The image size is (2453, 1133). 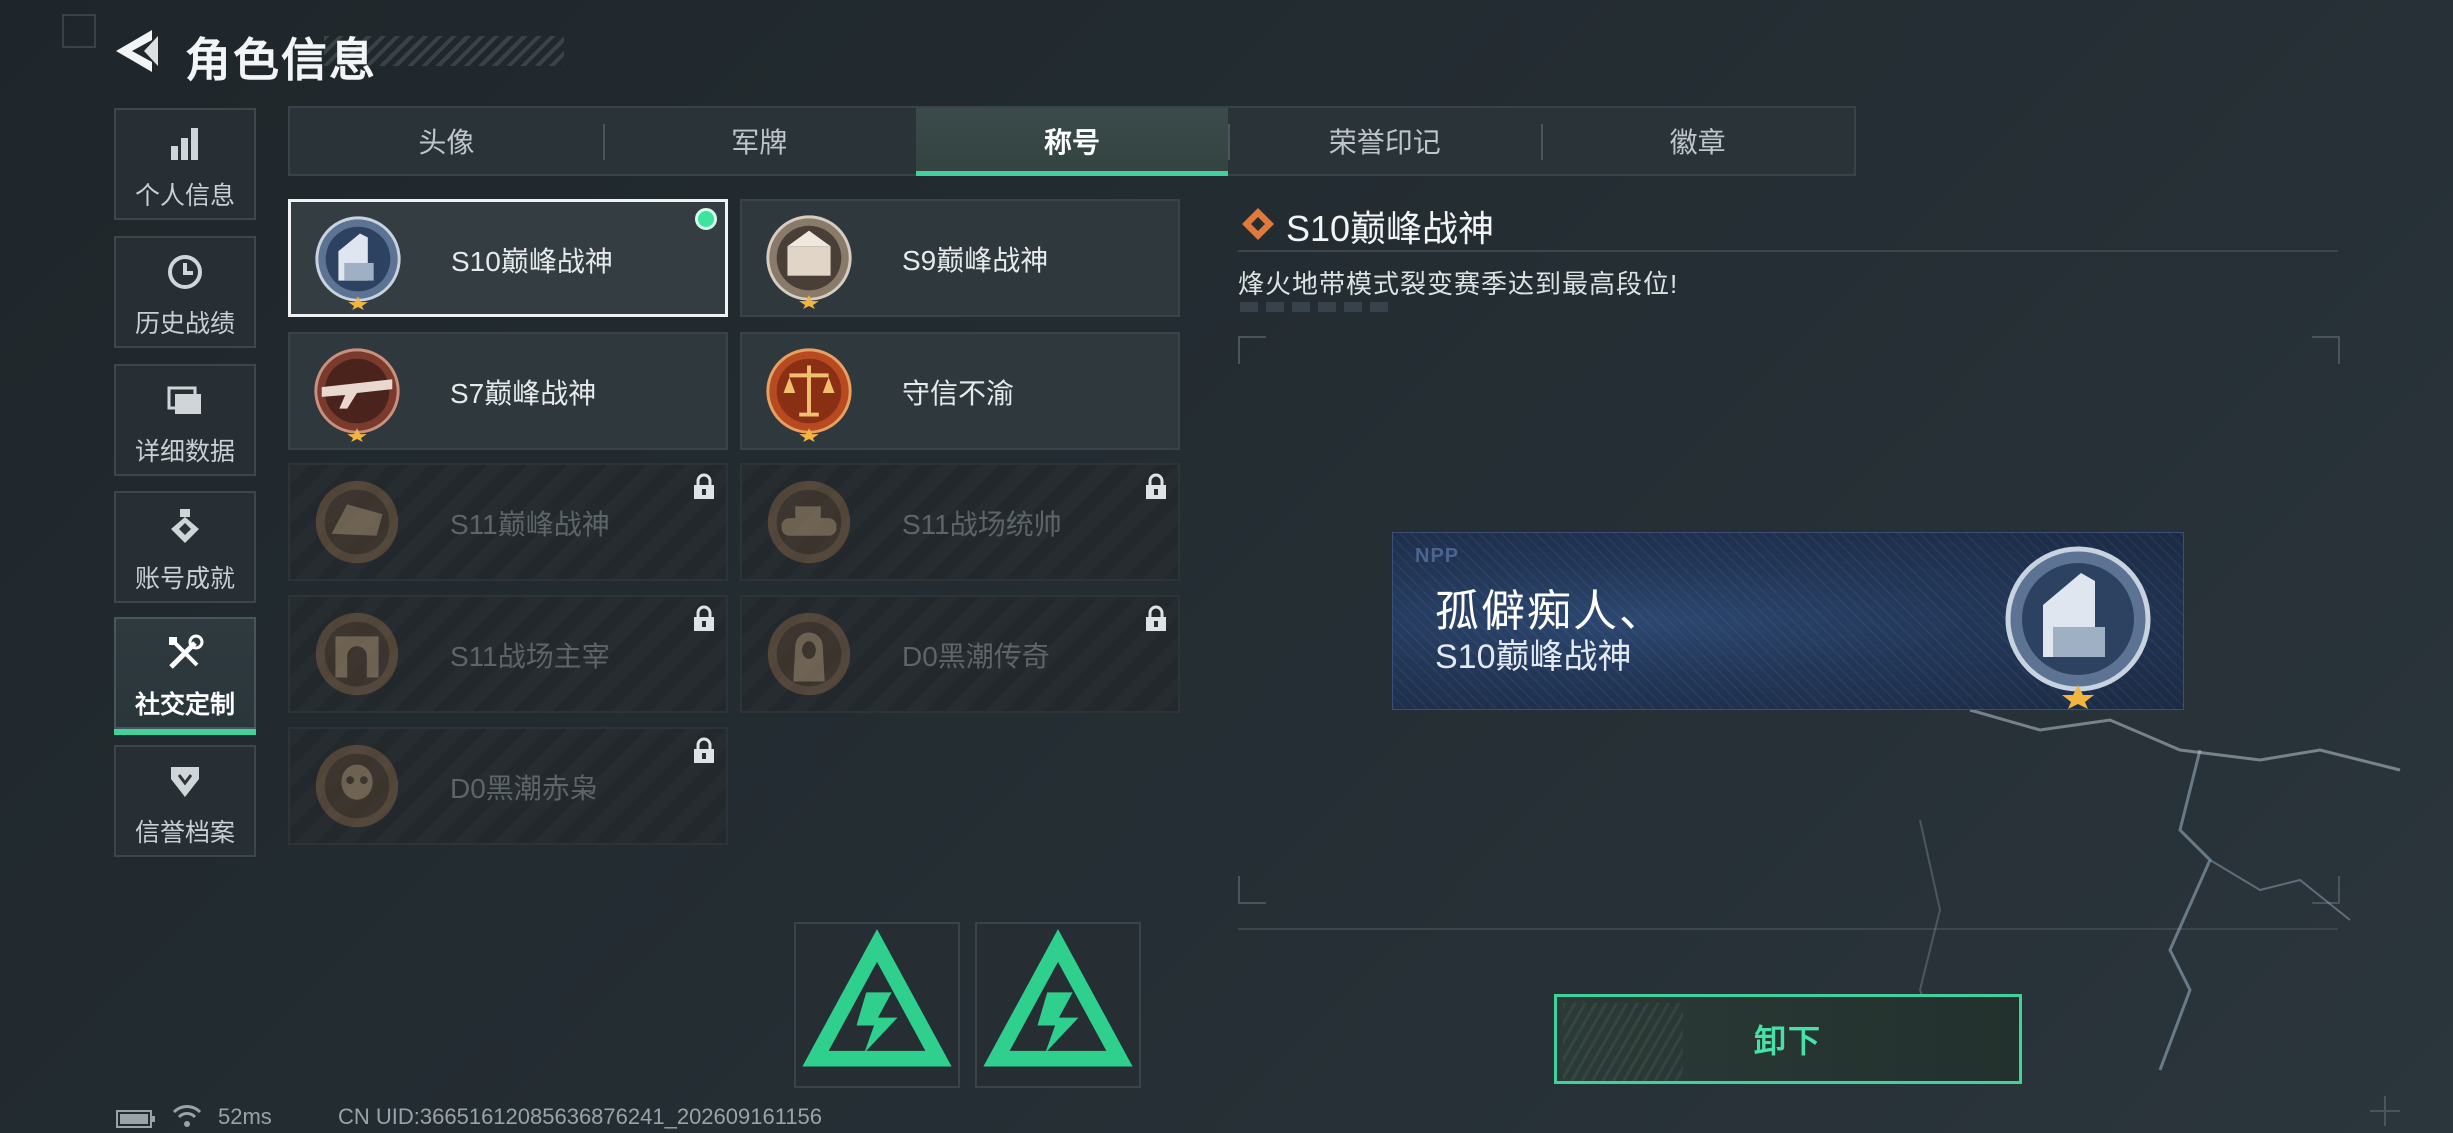 I want to click on tab-title: 称号, so click(x=1072, y=142).